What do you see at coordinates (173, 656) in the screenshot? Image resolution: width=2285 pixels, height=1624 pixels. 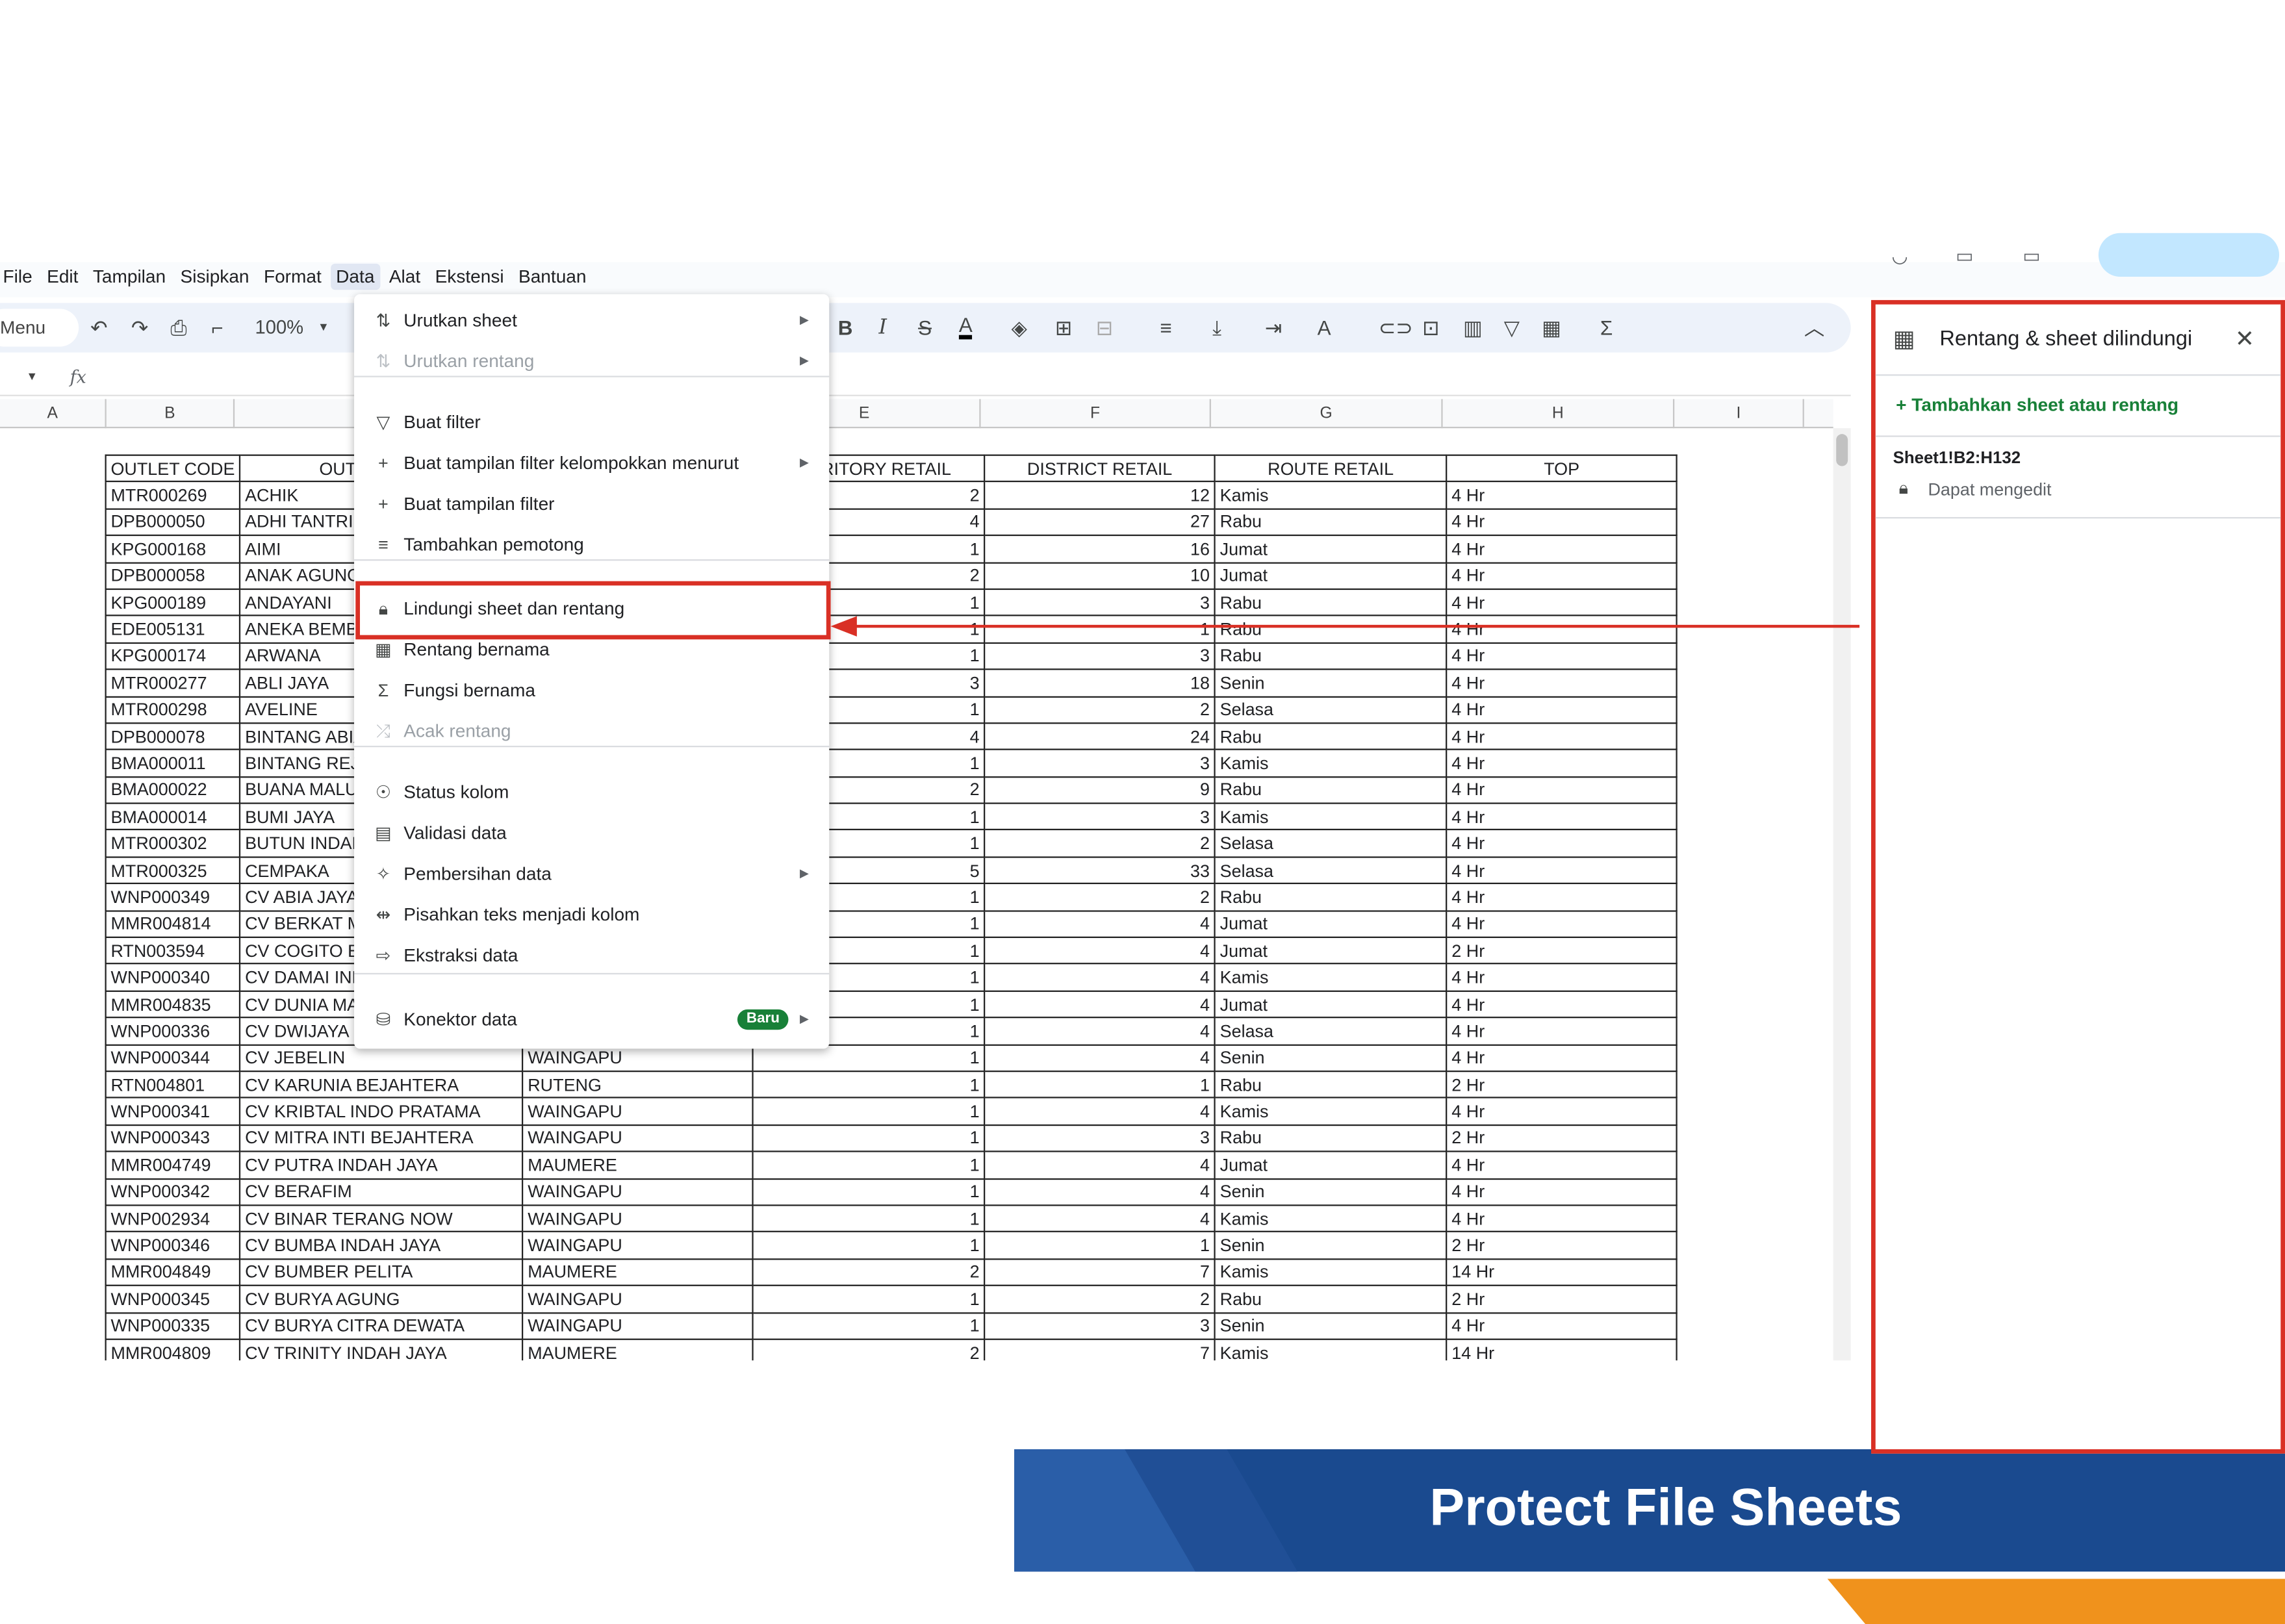 I see `table-cell: KPG000174` at bounding box center [173, 656].